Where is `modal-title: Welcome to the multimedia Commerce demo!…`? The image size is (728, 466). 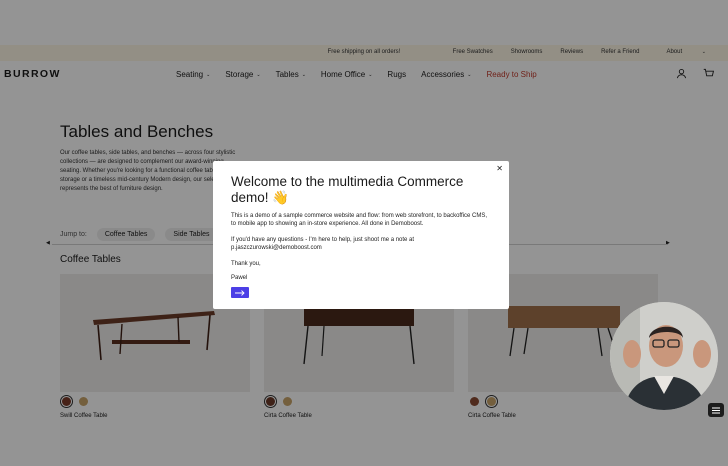 modal-title: Welcome to the multimedia Commerce demo!… is located at coordinates (347, 189).